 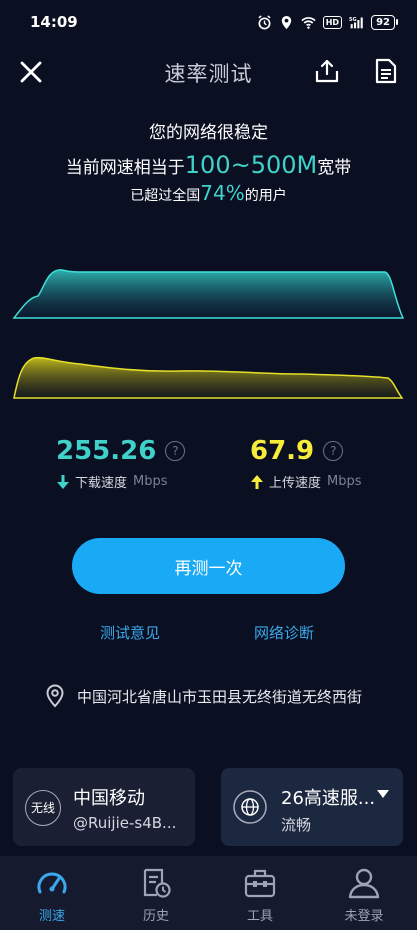 I want to click on bandwidth-range: 100~500M, so click(x=251, y=165).